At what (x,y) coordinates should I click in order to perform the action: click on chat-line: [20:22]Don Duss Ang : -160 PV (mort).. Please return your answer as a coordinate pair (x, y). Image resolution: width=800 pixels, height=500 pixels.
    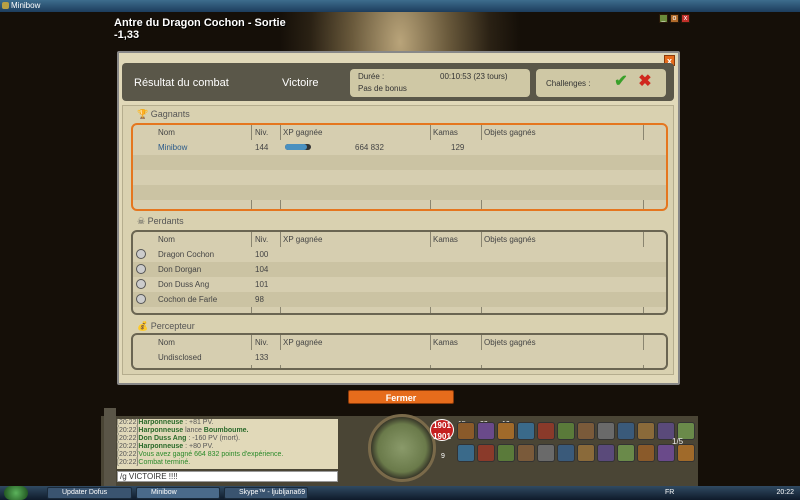
    Looking at the image, I should click on (227, 439).